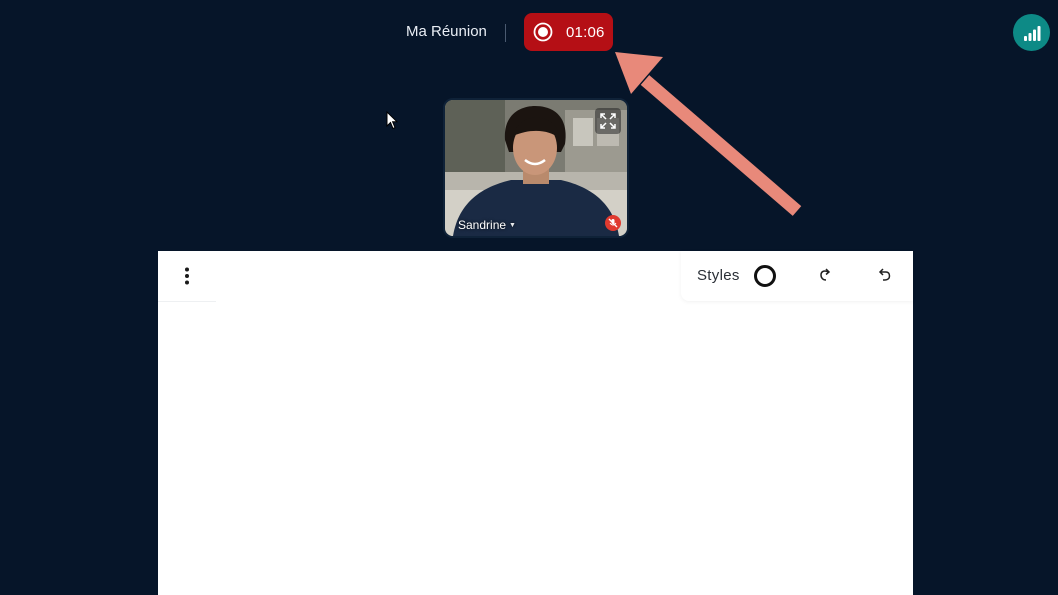  I want to click on chevron-down-icon: ▼, so click(512, 225).